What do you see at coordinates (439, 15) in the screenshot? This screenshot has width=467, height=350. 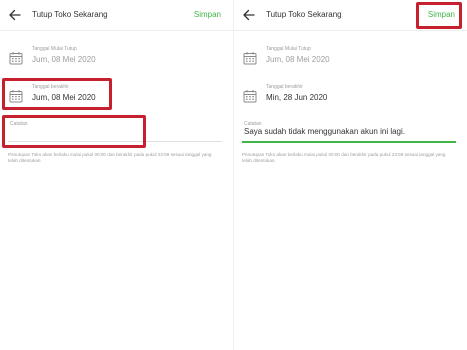 I see `highlight-save-button` at bounding box center [439, 15].